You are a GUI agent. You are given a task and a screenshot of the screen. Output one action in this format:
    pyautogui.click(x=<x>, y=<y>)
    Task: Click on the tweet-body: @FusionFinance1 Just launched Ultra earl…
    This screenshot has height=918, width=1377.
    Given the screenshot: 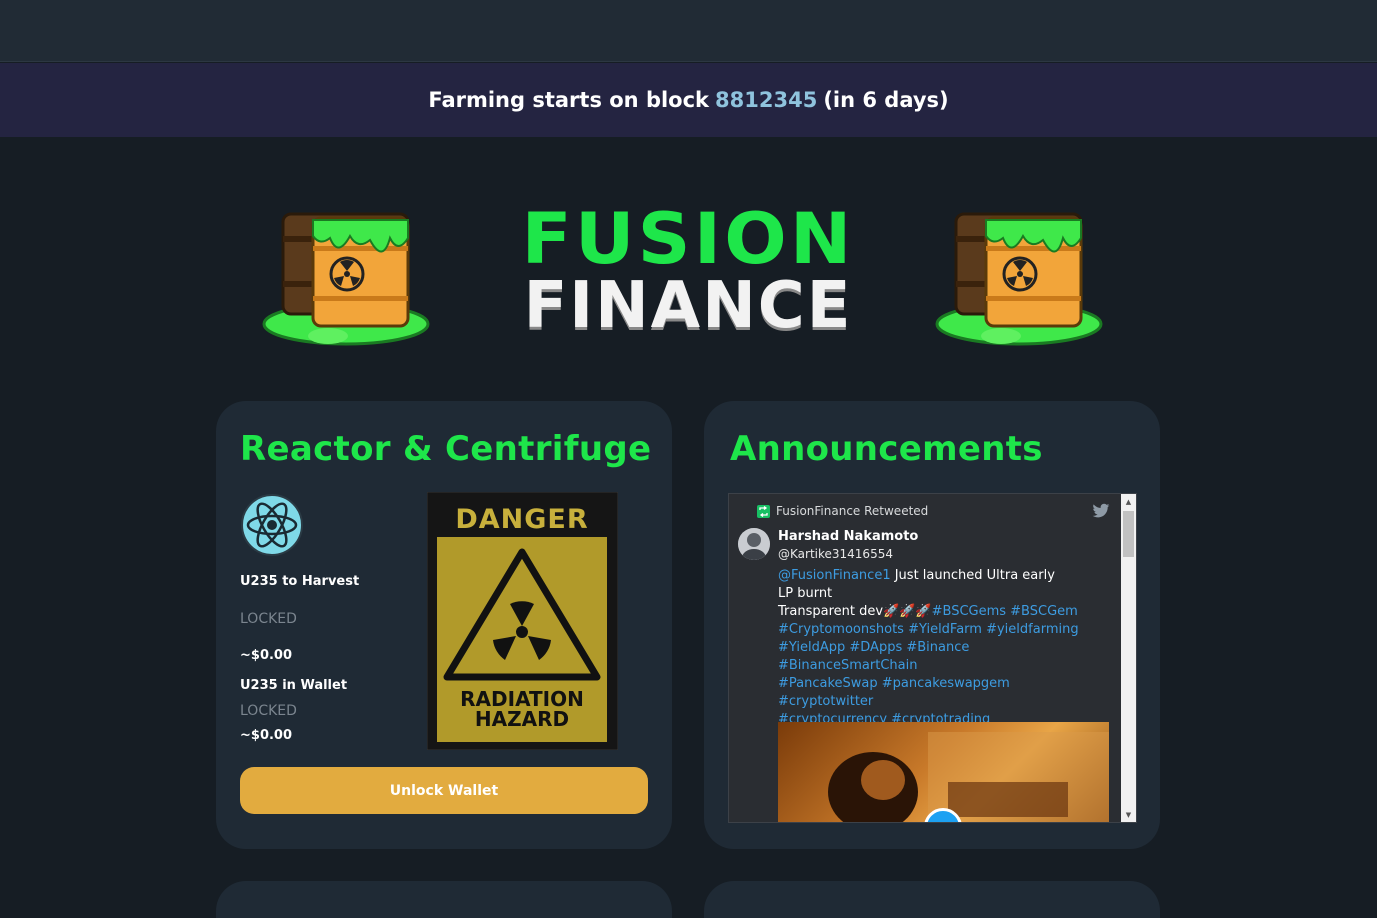 What is the action you would take?
    pyautogui.click(x=943, y=648)
    